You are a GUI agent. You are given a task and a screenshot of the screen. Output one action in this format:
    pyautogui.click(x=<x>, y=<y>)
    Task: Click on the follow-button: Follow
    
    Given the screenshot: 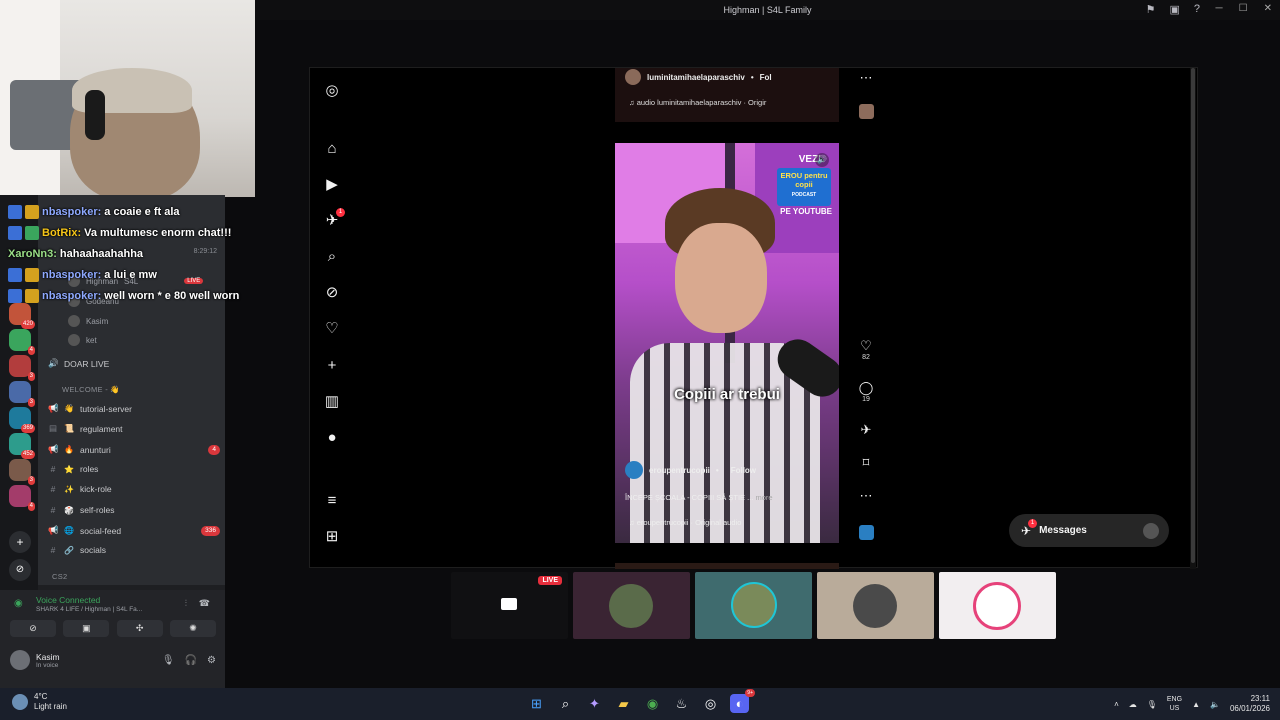 What is the action you would take?
    pyautogui.click(x=743, y=470)
    